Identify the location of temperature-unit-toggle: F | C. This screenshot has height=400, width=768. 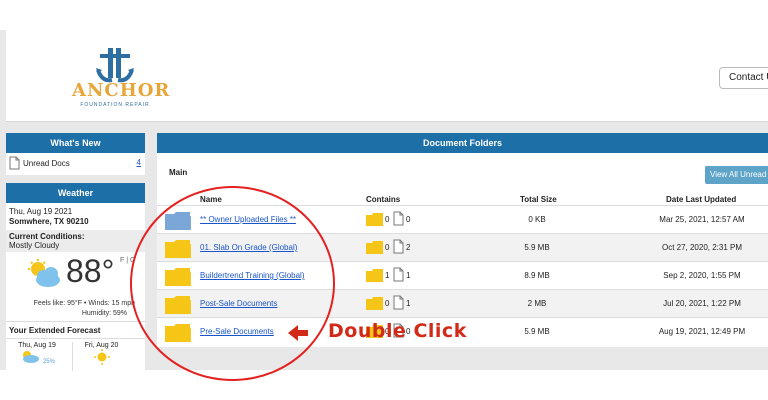
(127, 260).